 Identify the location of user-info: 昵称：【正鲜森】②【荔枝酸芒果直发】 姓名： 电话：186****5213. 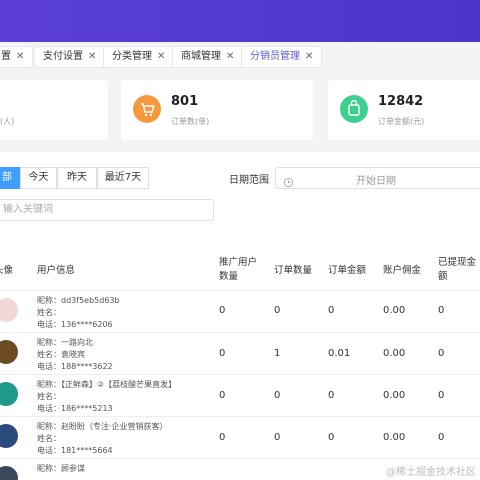
(106, 397).